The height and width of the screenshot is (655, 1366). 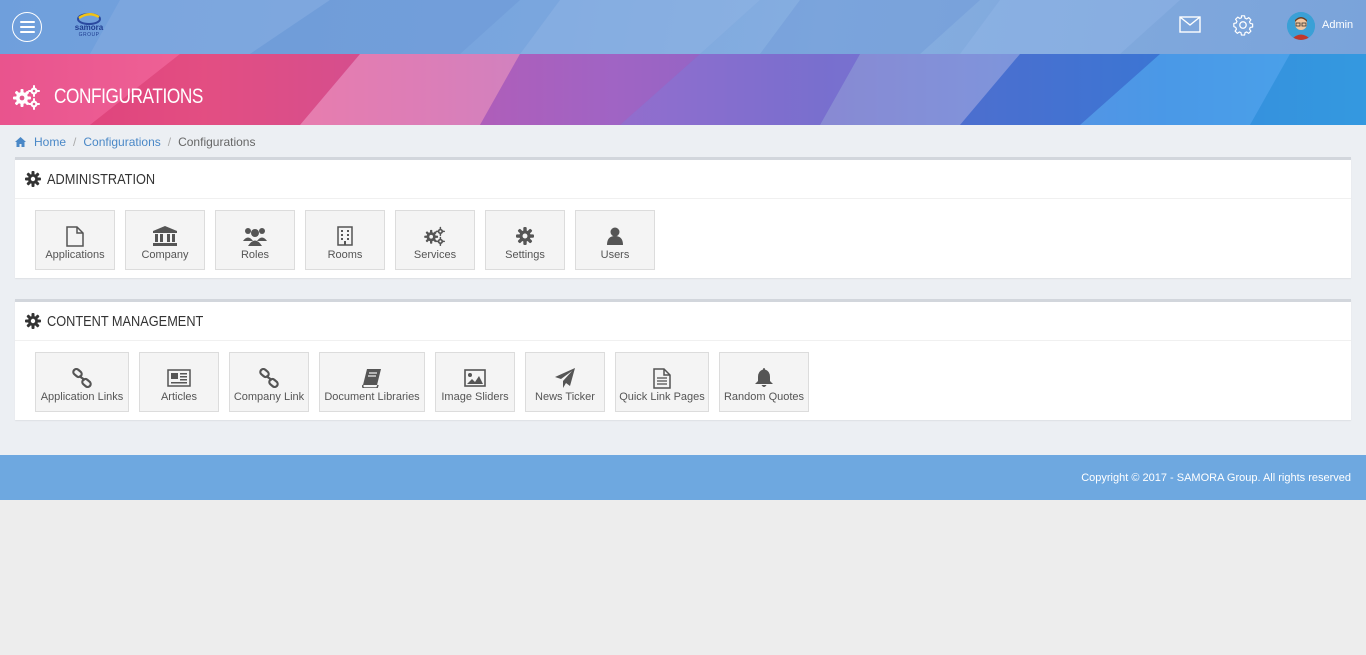 I want to click on tile-label: Random Quotes, so click(x=764, y=397).